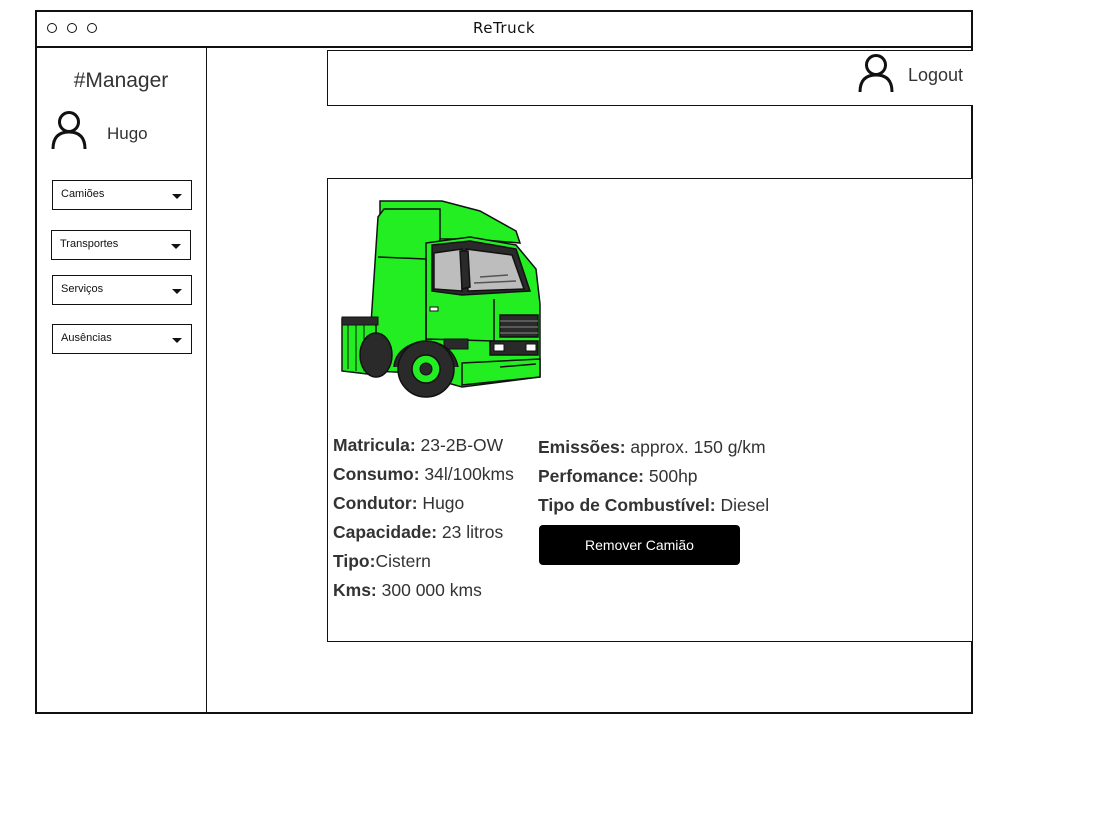 This screenshot has height=815, width=1095. I want to click on field-tipo: Tipo:Cistern, so click(423, 561).